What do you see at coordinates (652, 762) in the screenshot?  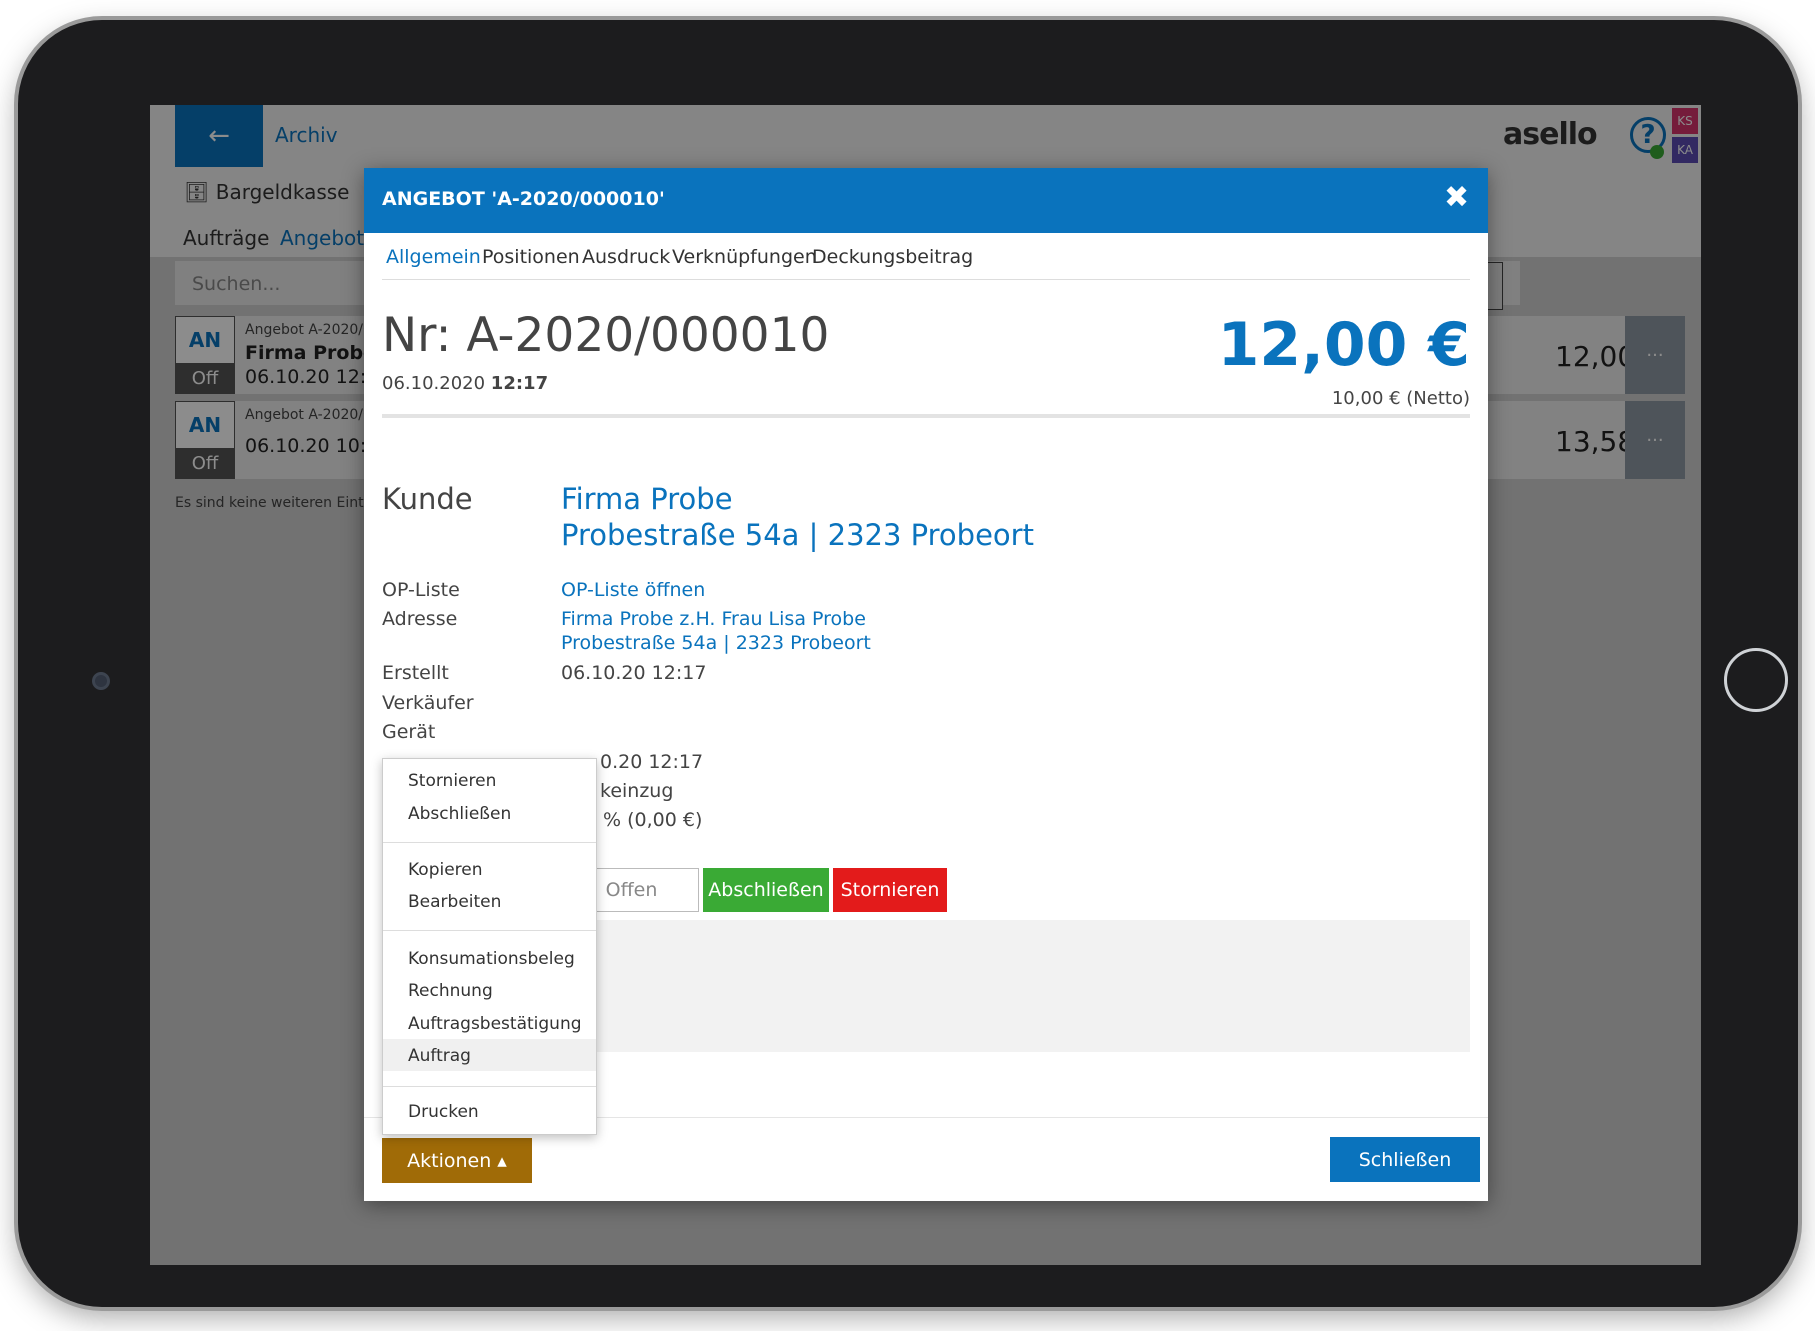 I see `partial-date: 0.20 12:17` at bounding box center [652, 762].